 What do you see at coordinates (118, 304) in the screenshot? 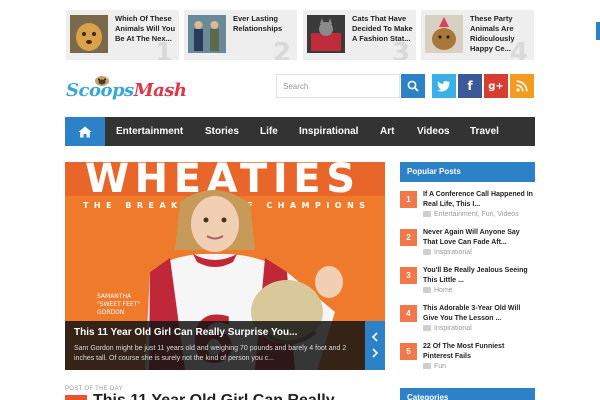
I see `player-name-line2: "SWEET FEET"` at bounding box center [118, 304].